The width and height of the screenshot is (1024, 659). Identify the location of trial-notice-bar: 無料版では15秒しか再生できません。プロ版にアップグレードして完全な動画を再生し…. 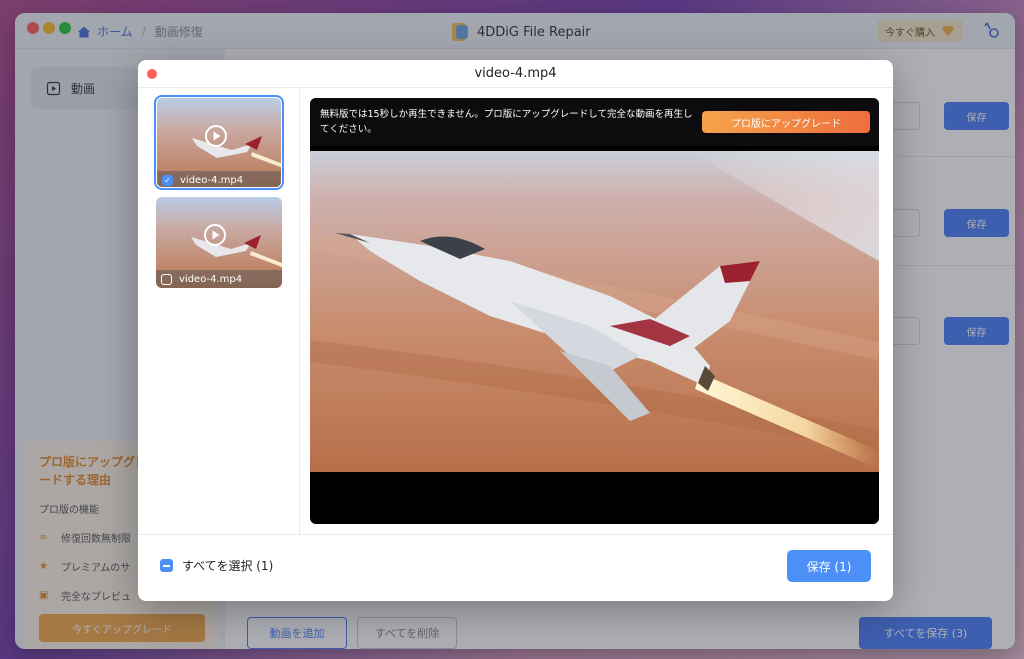
(594, 122).